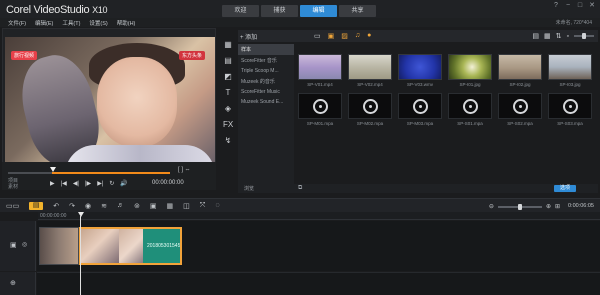  Describe the element at coordinates (565, 188) in the screenshot. I see `options-button: 选项` at that location.